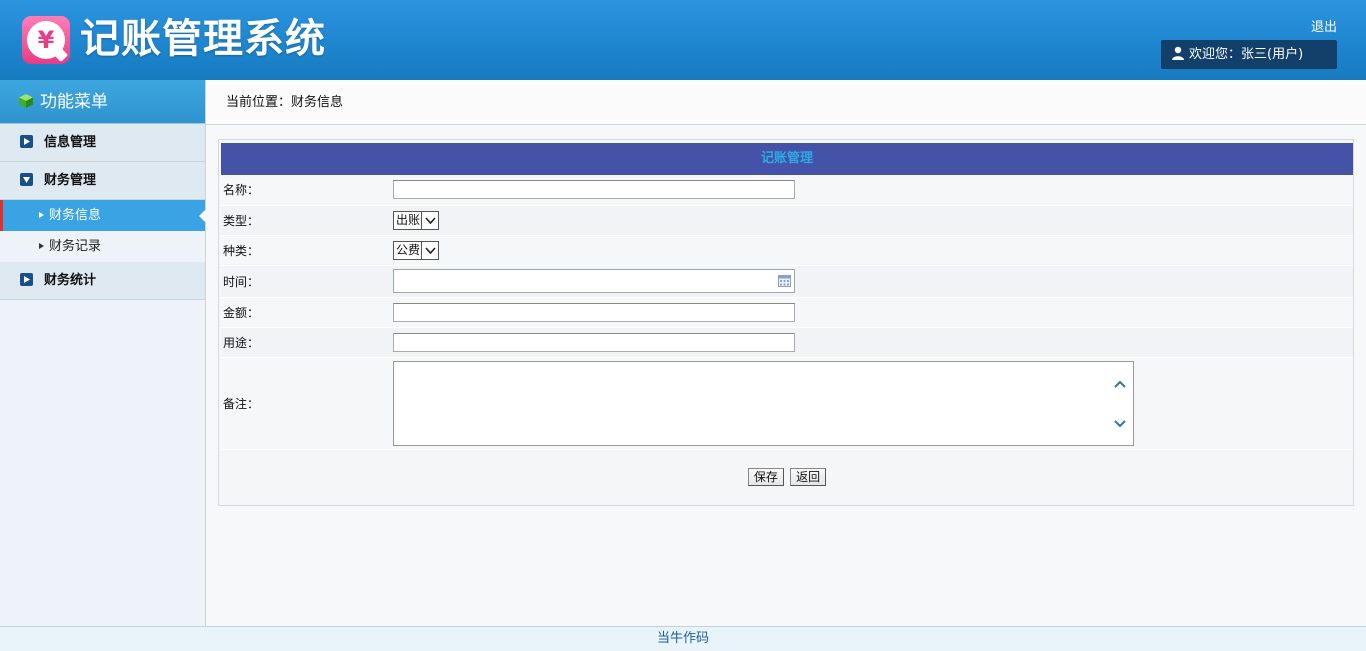  I want to click on time-label: 时间：, so click(307, 281).